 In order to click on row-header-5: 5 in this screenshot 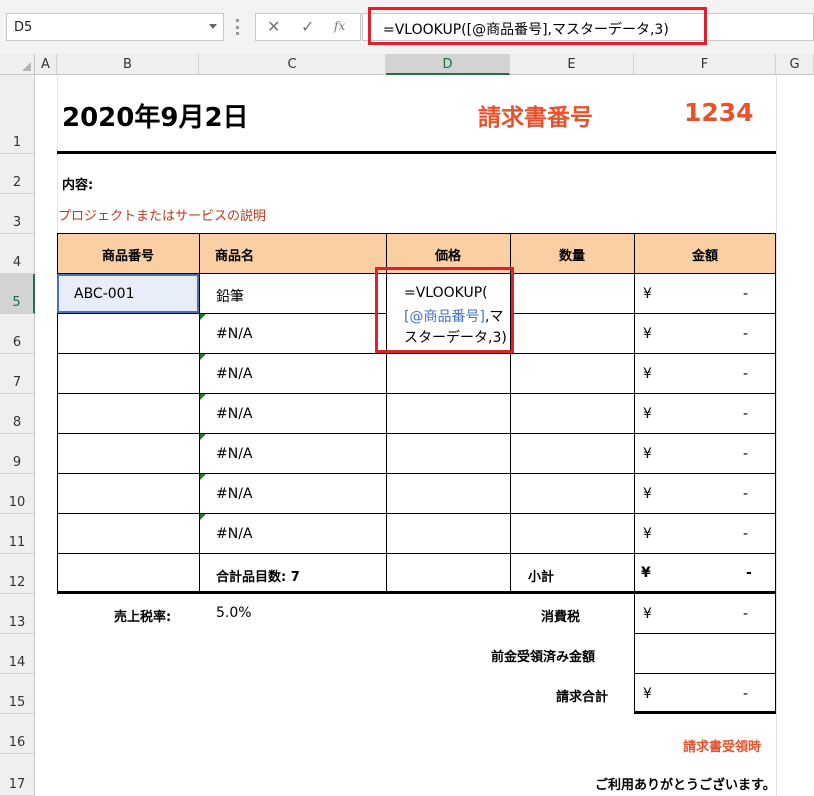, I will do `click(17, 294)`.